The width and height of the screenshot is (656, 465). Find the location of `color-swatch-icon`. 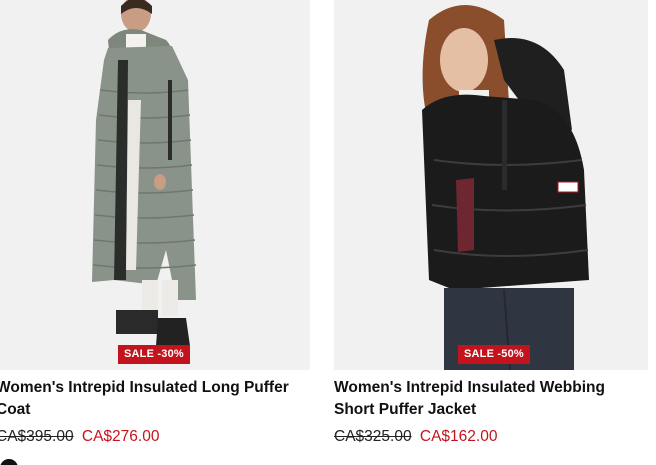

color-swatch-icon is located at coordinates (9, 462).